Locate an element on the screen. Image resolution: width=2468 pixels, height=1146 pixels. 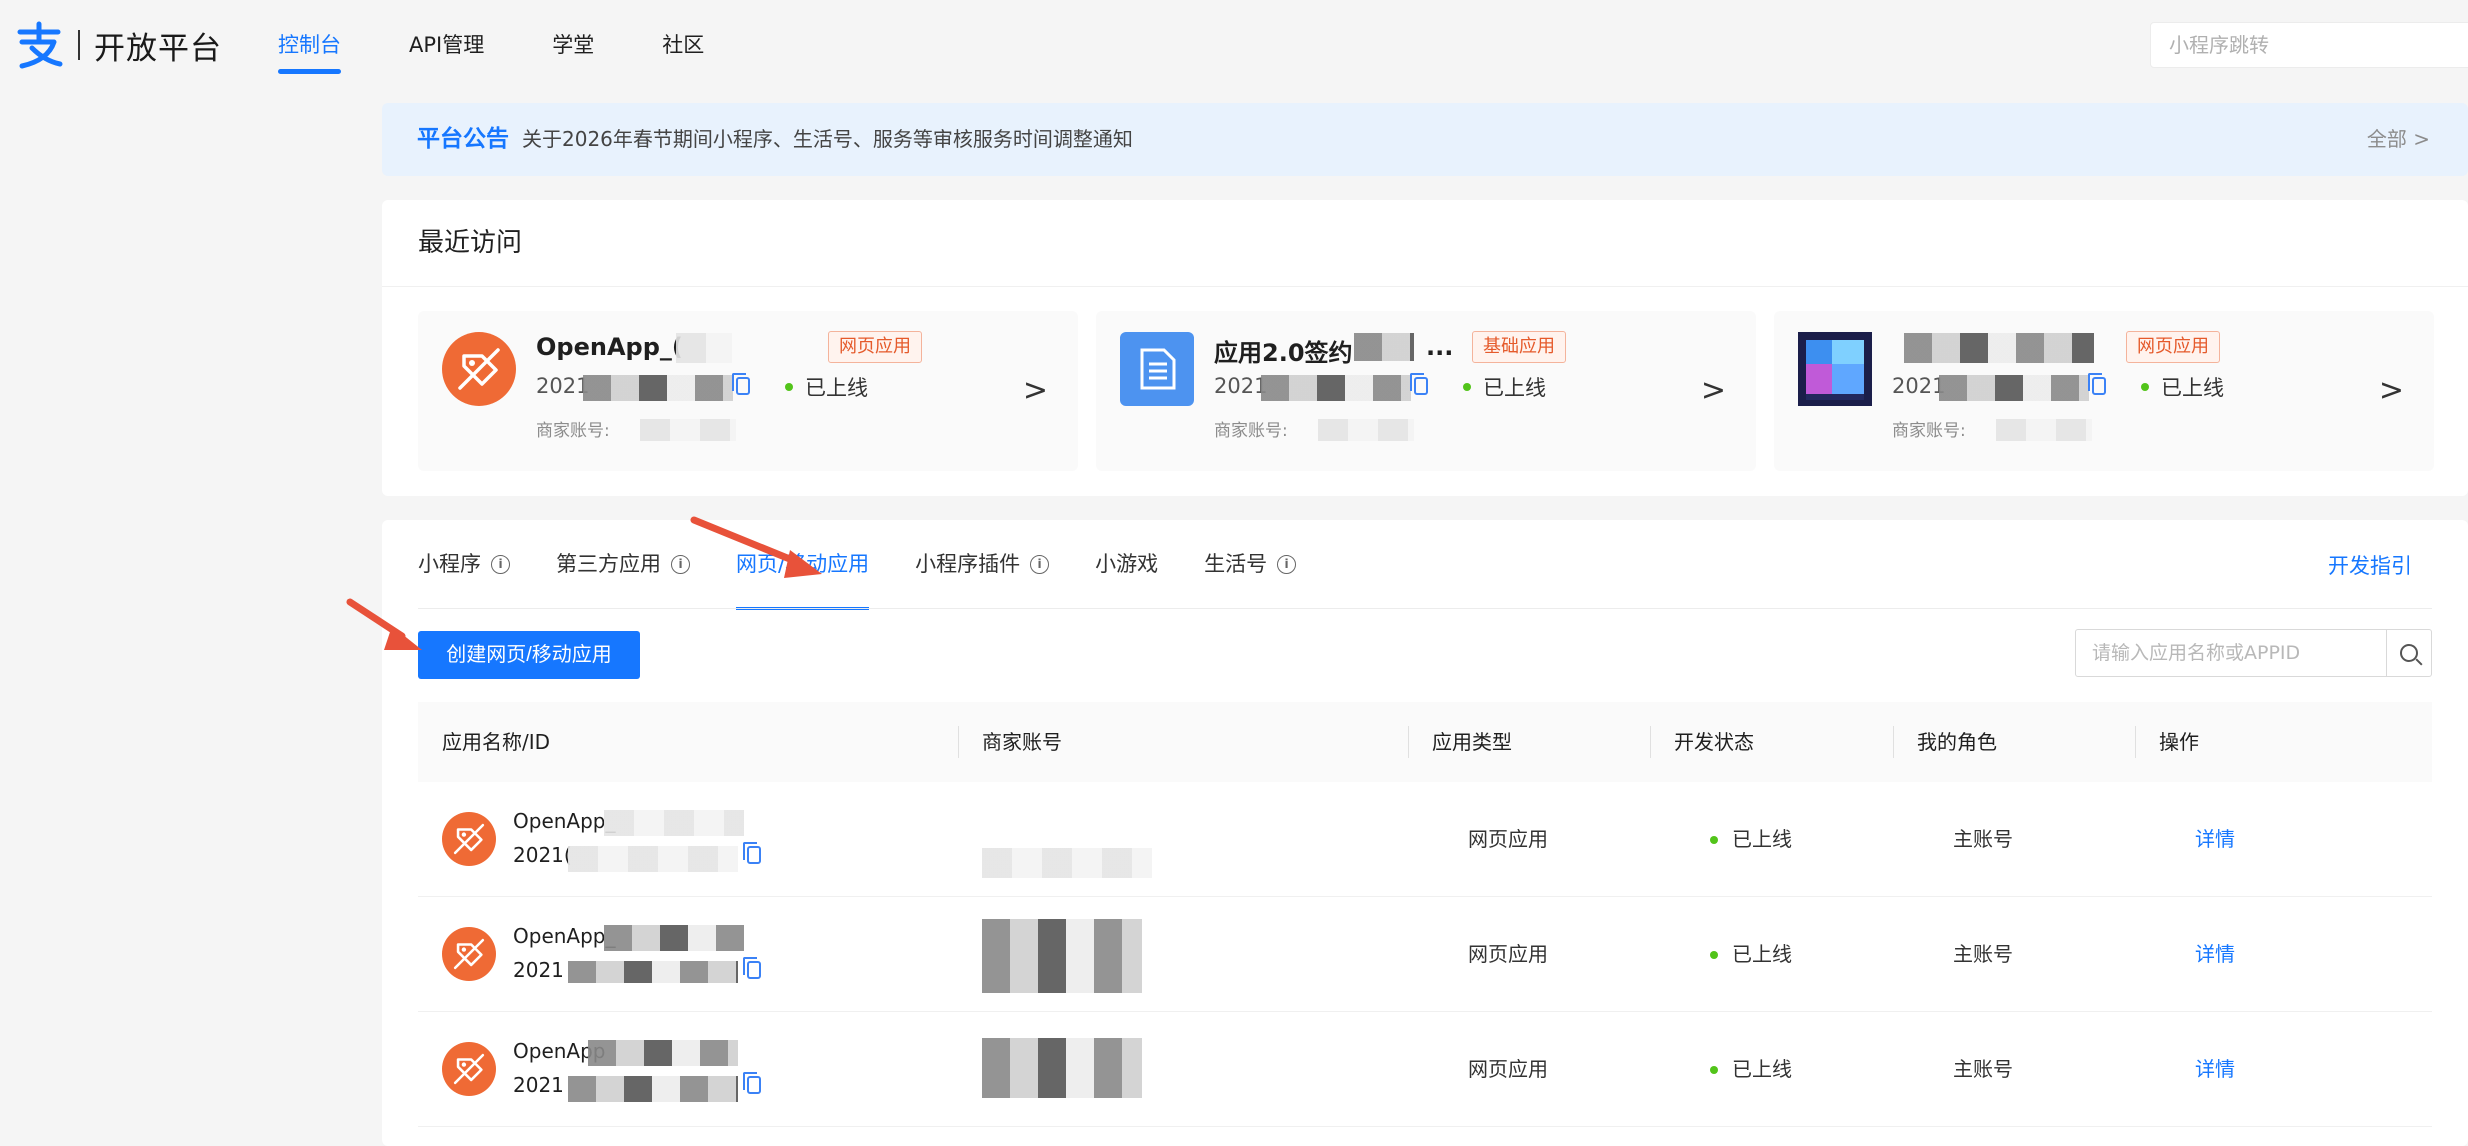
nav-item-community: 社区 is located at coordinates (683, 46).